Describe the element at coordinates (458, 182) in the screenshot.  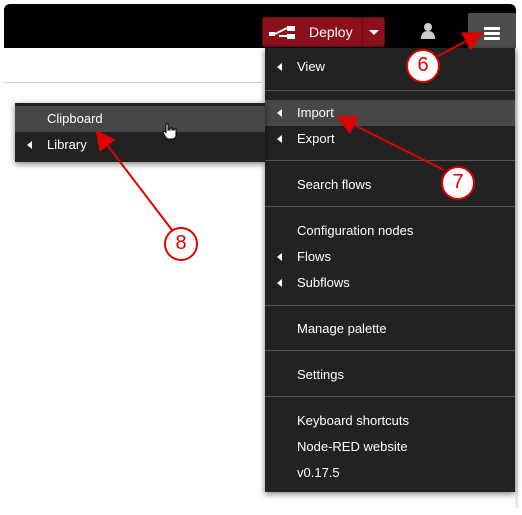
I see `callout-7-label: 7` at that location.